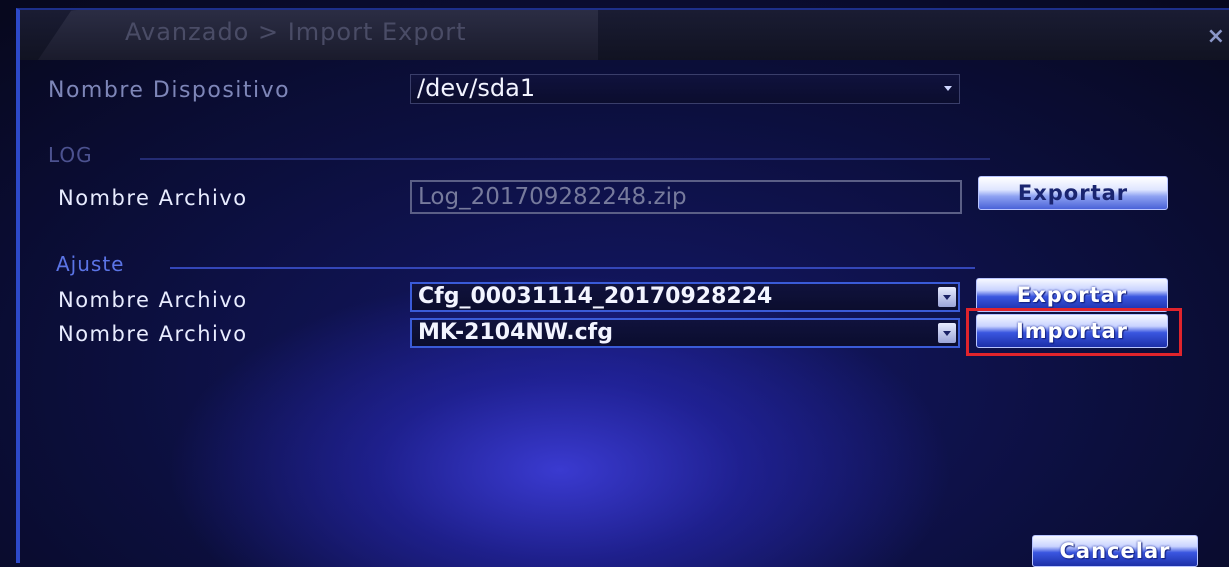 The height and width of the screenshot is (567, 1229). What do you see at coordinates (70, 155) in the screenshot?
I see `log-section-title: LOG` at bounding box center [70, 155].